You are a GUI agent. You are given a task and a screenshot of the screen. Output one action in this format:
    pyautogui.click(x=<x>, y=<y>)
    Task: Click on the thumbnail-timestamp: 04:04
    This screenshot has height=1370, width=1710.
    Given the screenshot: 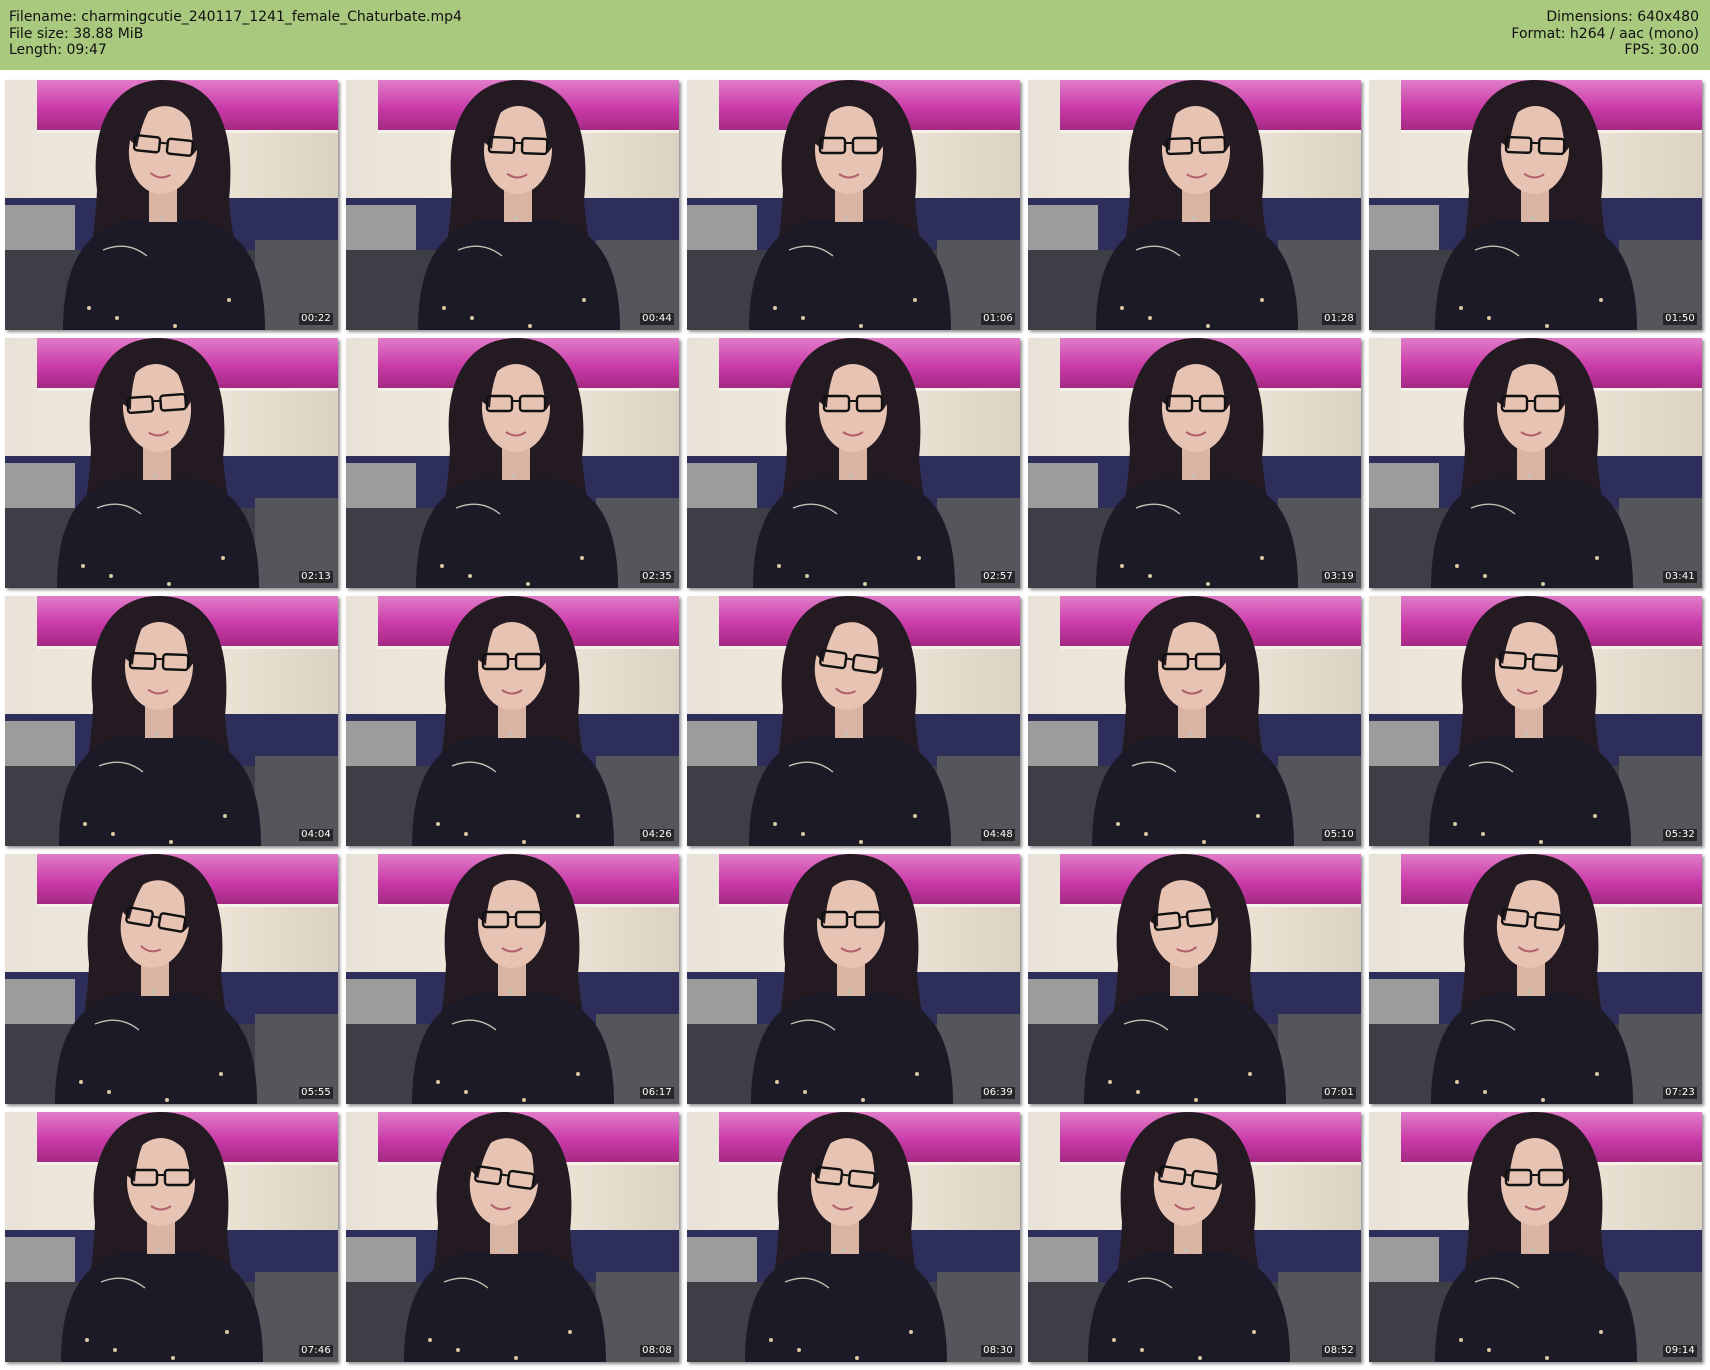 What is the action you would take?
    pyautogui.click(x=316, y=835)
    